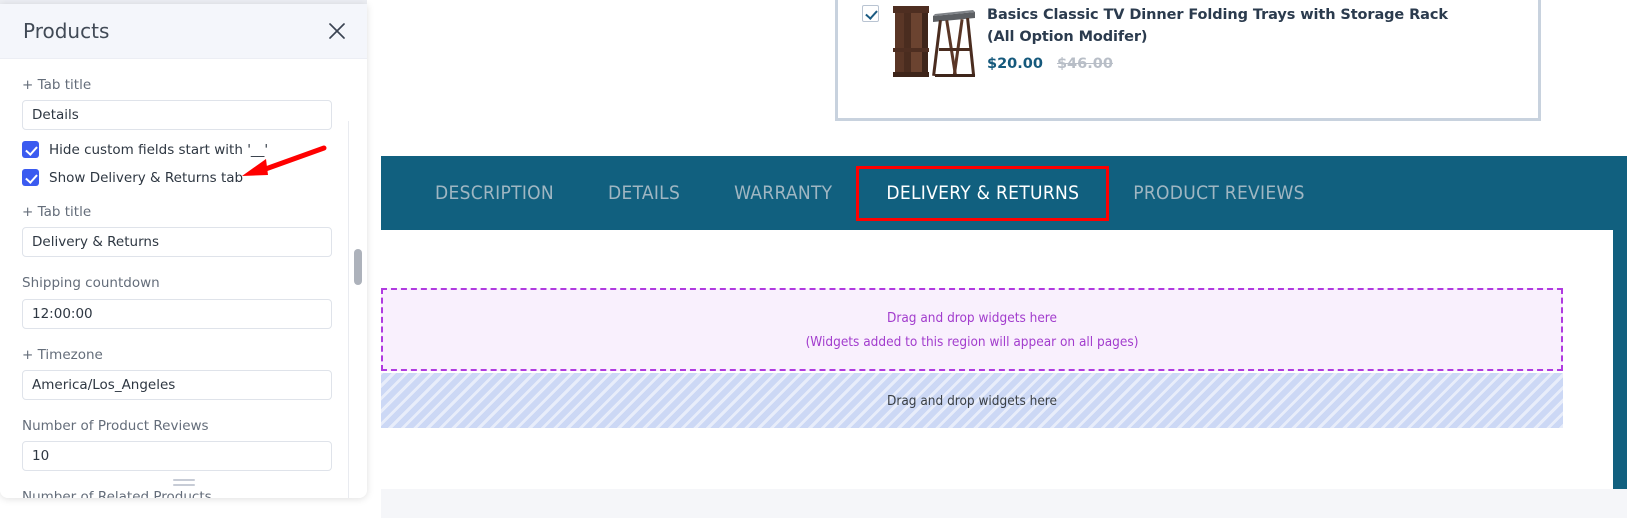 The height and width of the screenshot is (518, 1627). I want to click on checkbox-row-show-delivery-returns-tab: Show Delivery & Returns tab, so click(183, 178).